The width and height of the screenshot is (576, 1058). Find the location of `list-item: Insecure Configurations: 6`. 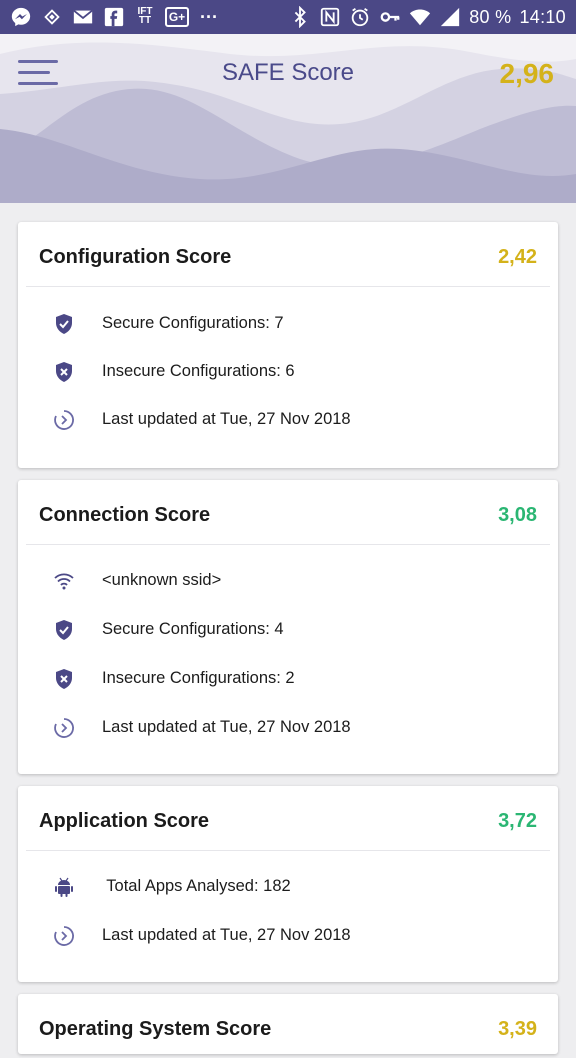

list-item: Insecure Configurations: 6 is located at coordinates (288, 373).